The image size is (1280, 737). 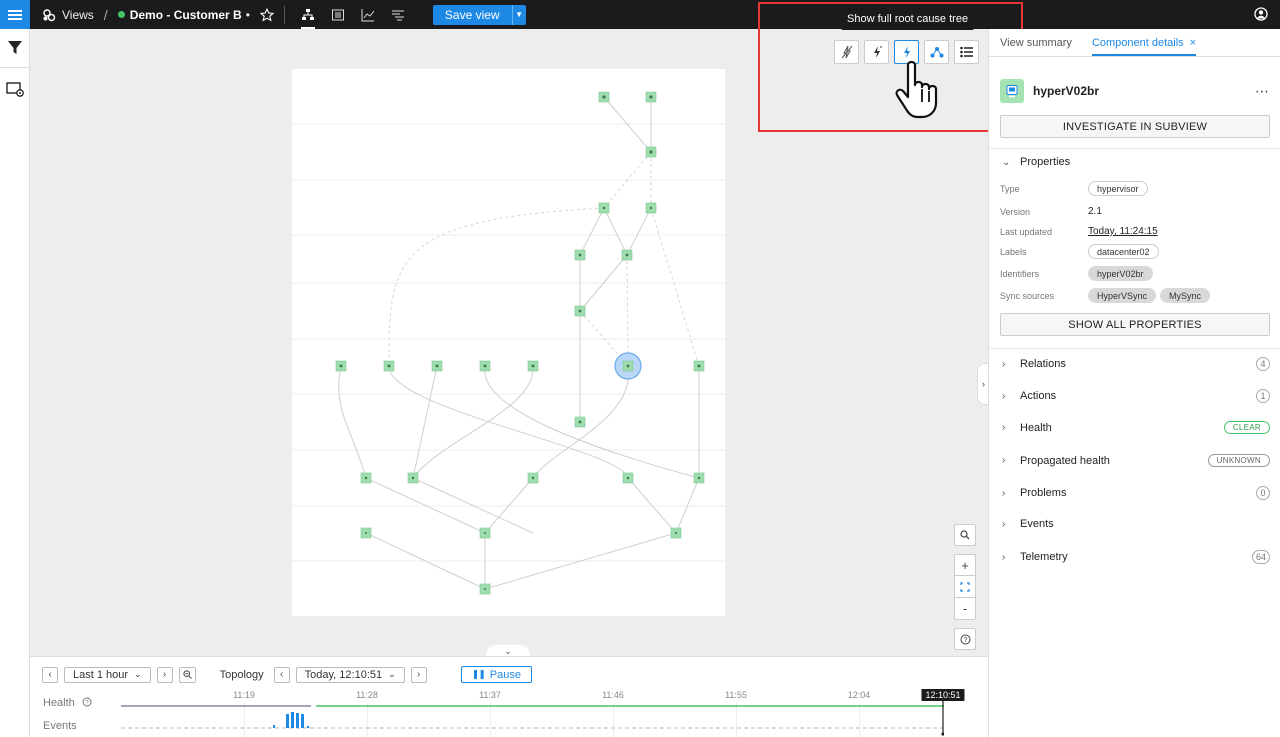 I want to click on property-version: Version 2.1, so click(x=1135, y=211).